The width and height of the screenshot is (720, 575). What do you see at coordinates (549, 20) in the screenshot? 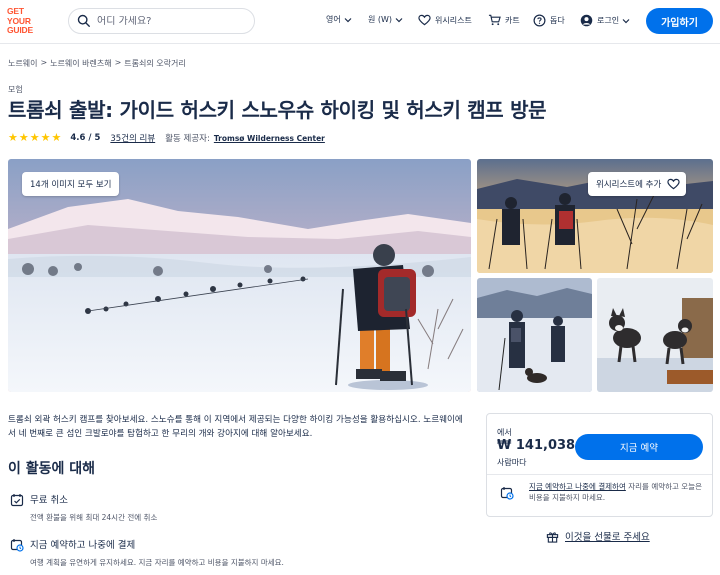
I see `help-link: 돕다` at bounding box center [549, 20].